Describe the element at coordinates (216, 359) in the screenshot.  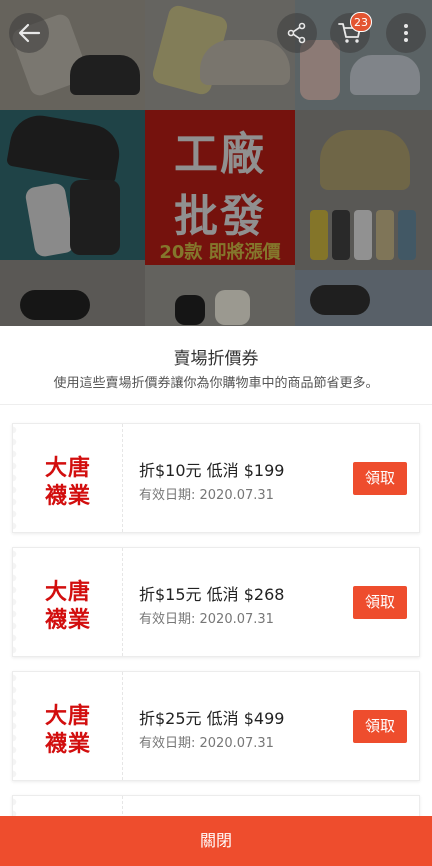
I see `sheet-title: 賣場折價券` at that location.